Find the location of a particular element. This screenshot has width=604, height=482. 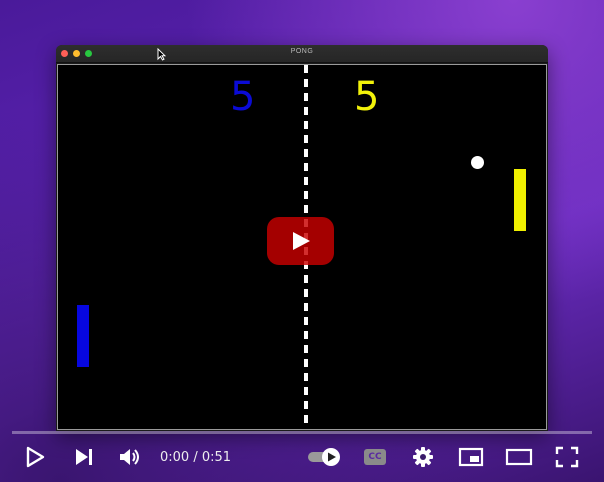

play-button is located at coordinates (35, 457).